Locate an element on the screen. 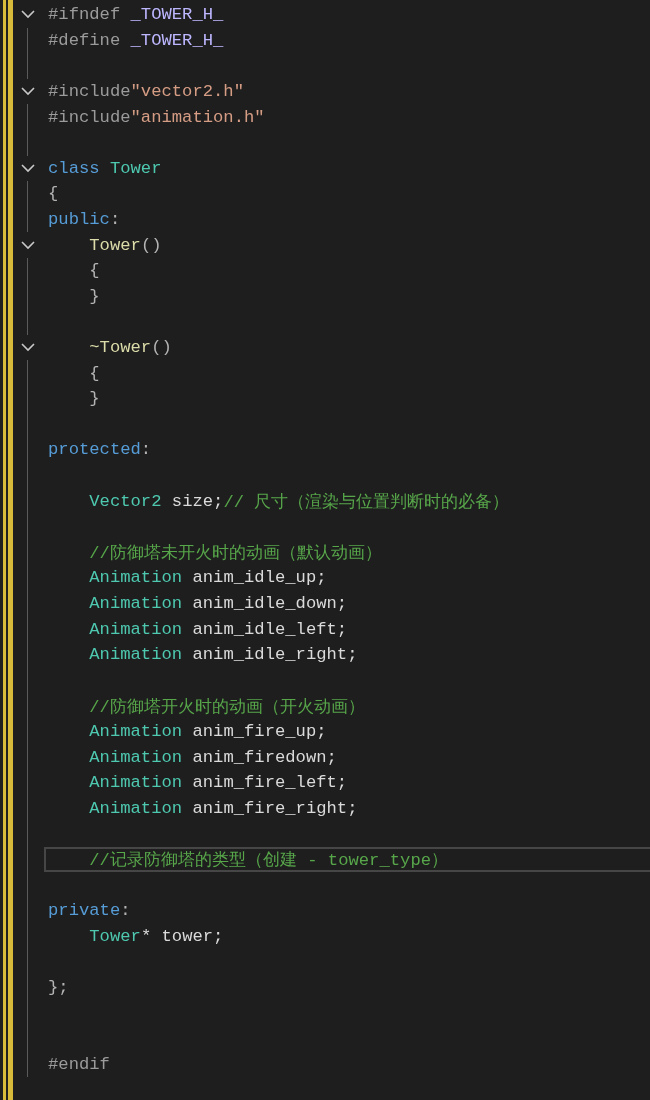 The image size is (650, 1100). punctuation: }; is located at coordinates (58, 987).